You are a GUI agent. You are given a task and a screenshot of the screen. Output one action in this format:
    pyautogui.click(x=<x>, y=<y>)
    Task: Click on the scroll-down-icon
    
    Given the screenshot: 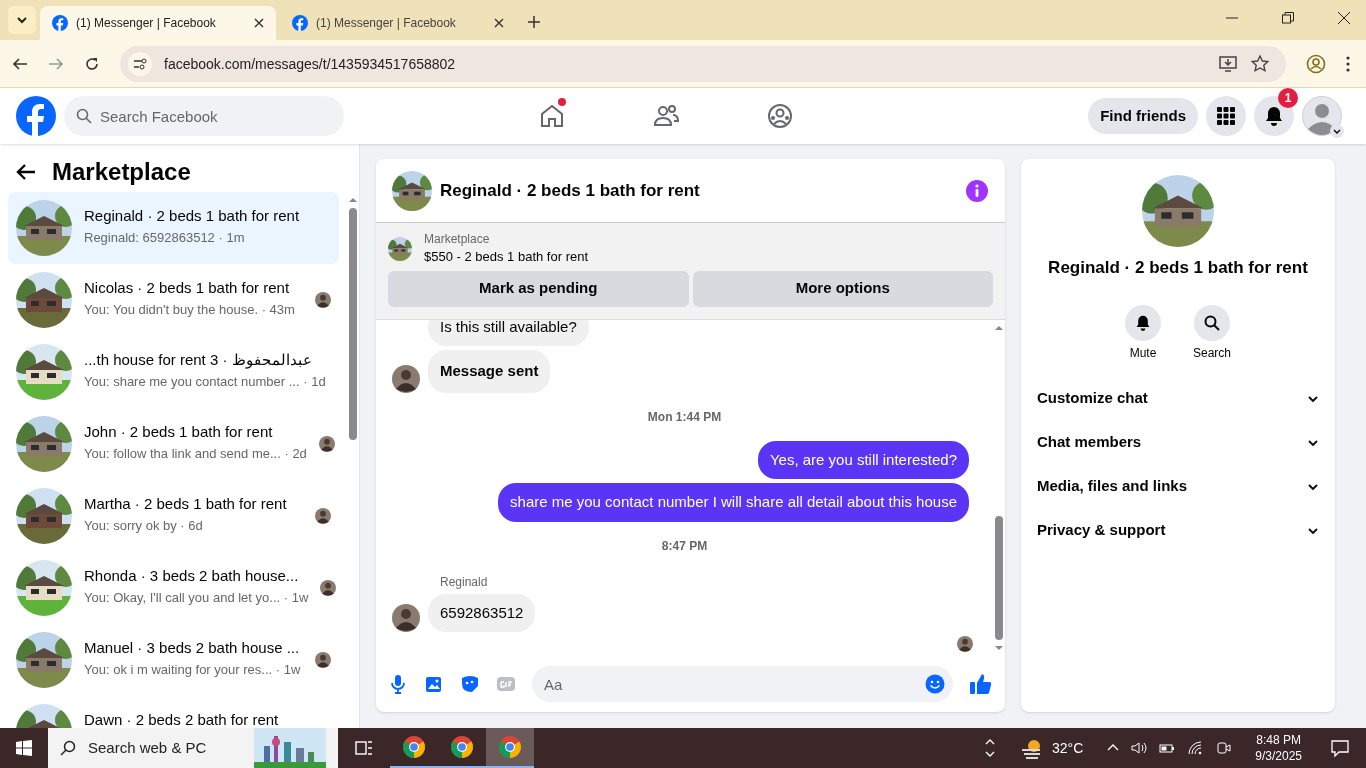 What is the action you would take?
    pyautogui.click(x=999, y=648)
    